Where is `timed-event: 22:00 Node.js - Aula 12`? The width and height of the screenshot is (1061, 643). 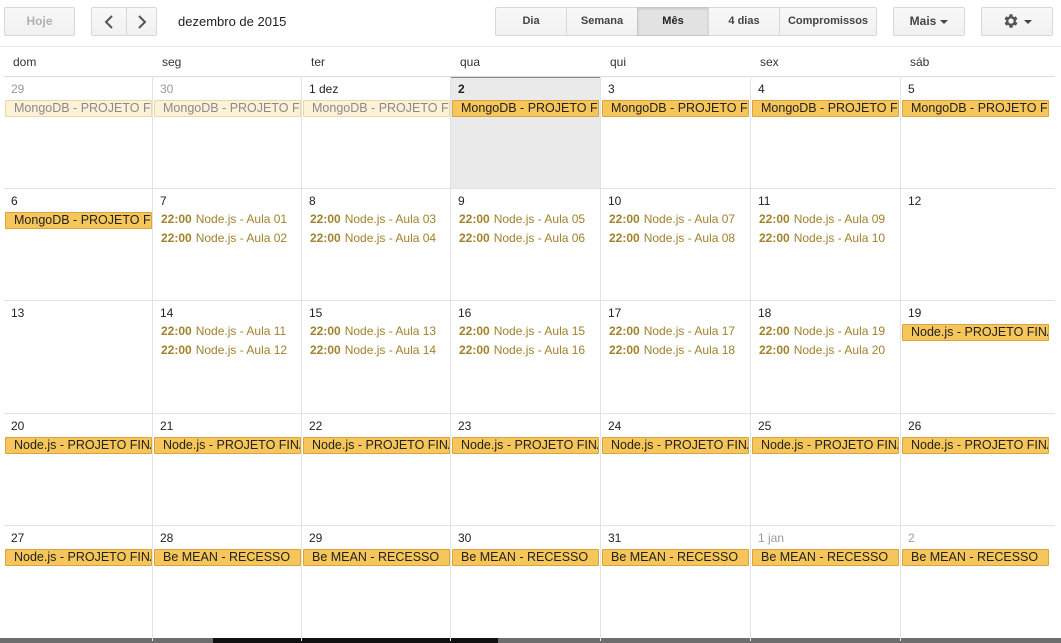
timed-event: 22:00 Node.js - Aula 12 is located at coordinates (224, 350).